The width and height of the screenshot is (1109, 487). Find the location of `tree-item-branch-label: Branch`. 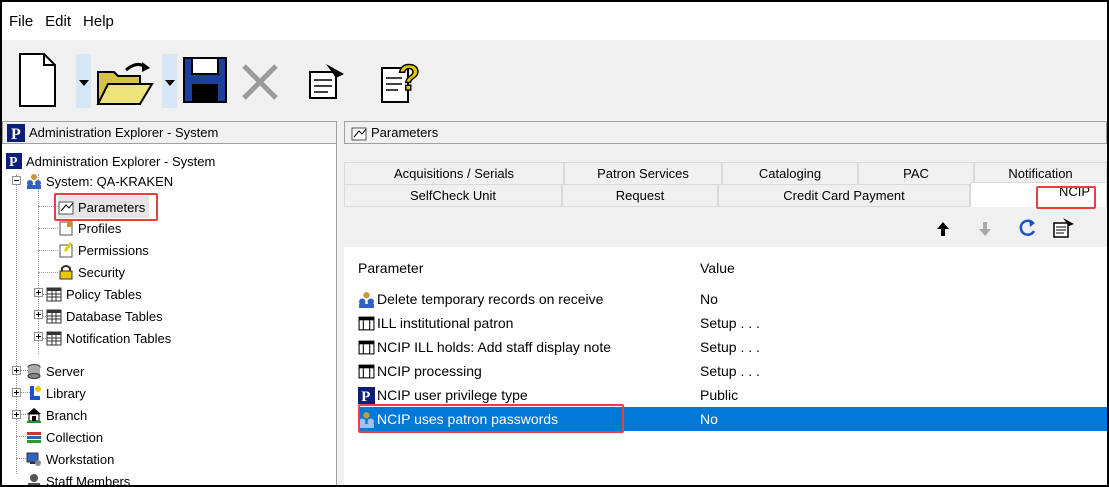

tree-item-branch-label: Branch is located at coordinates (67, 415).